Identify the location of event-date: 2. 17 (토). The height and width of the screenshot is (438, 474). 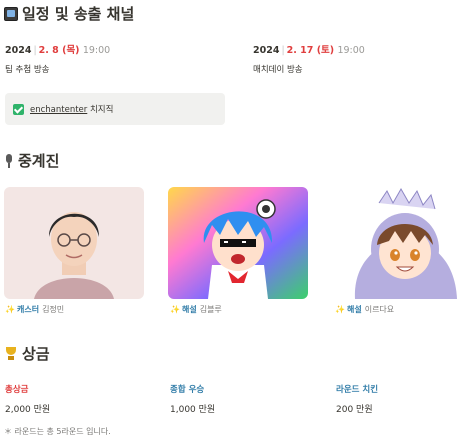
(310, 50).